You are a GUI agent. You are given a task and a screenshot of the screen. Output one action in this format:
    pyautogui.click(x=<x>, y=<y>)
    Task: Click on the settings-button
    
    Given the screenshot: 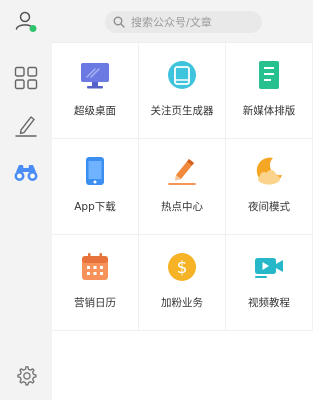 What is the action you would take?
    pyautogui.click(x=26, y=378)
    